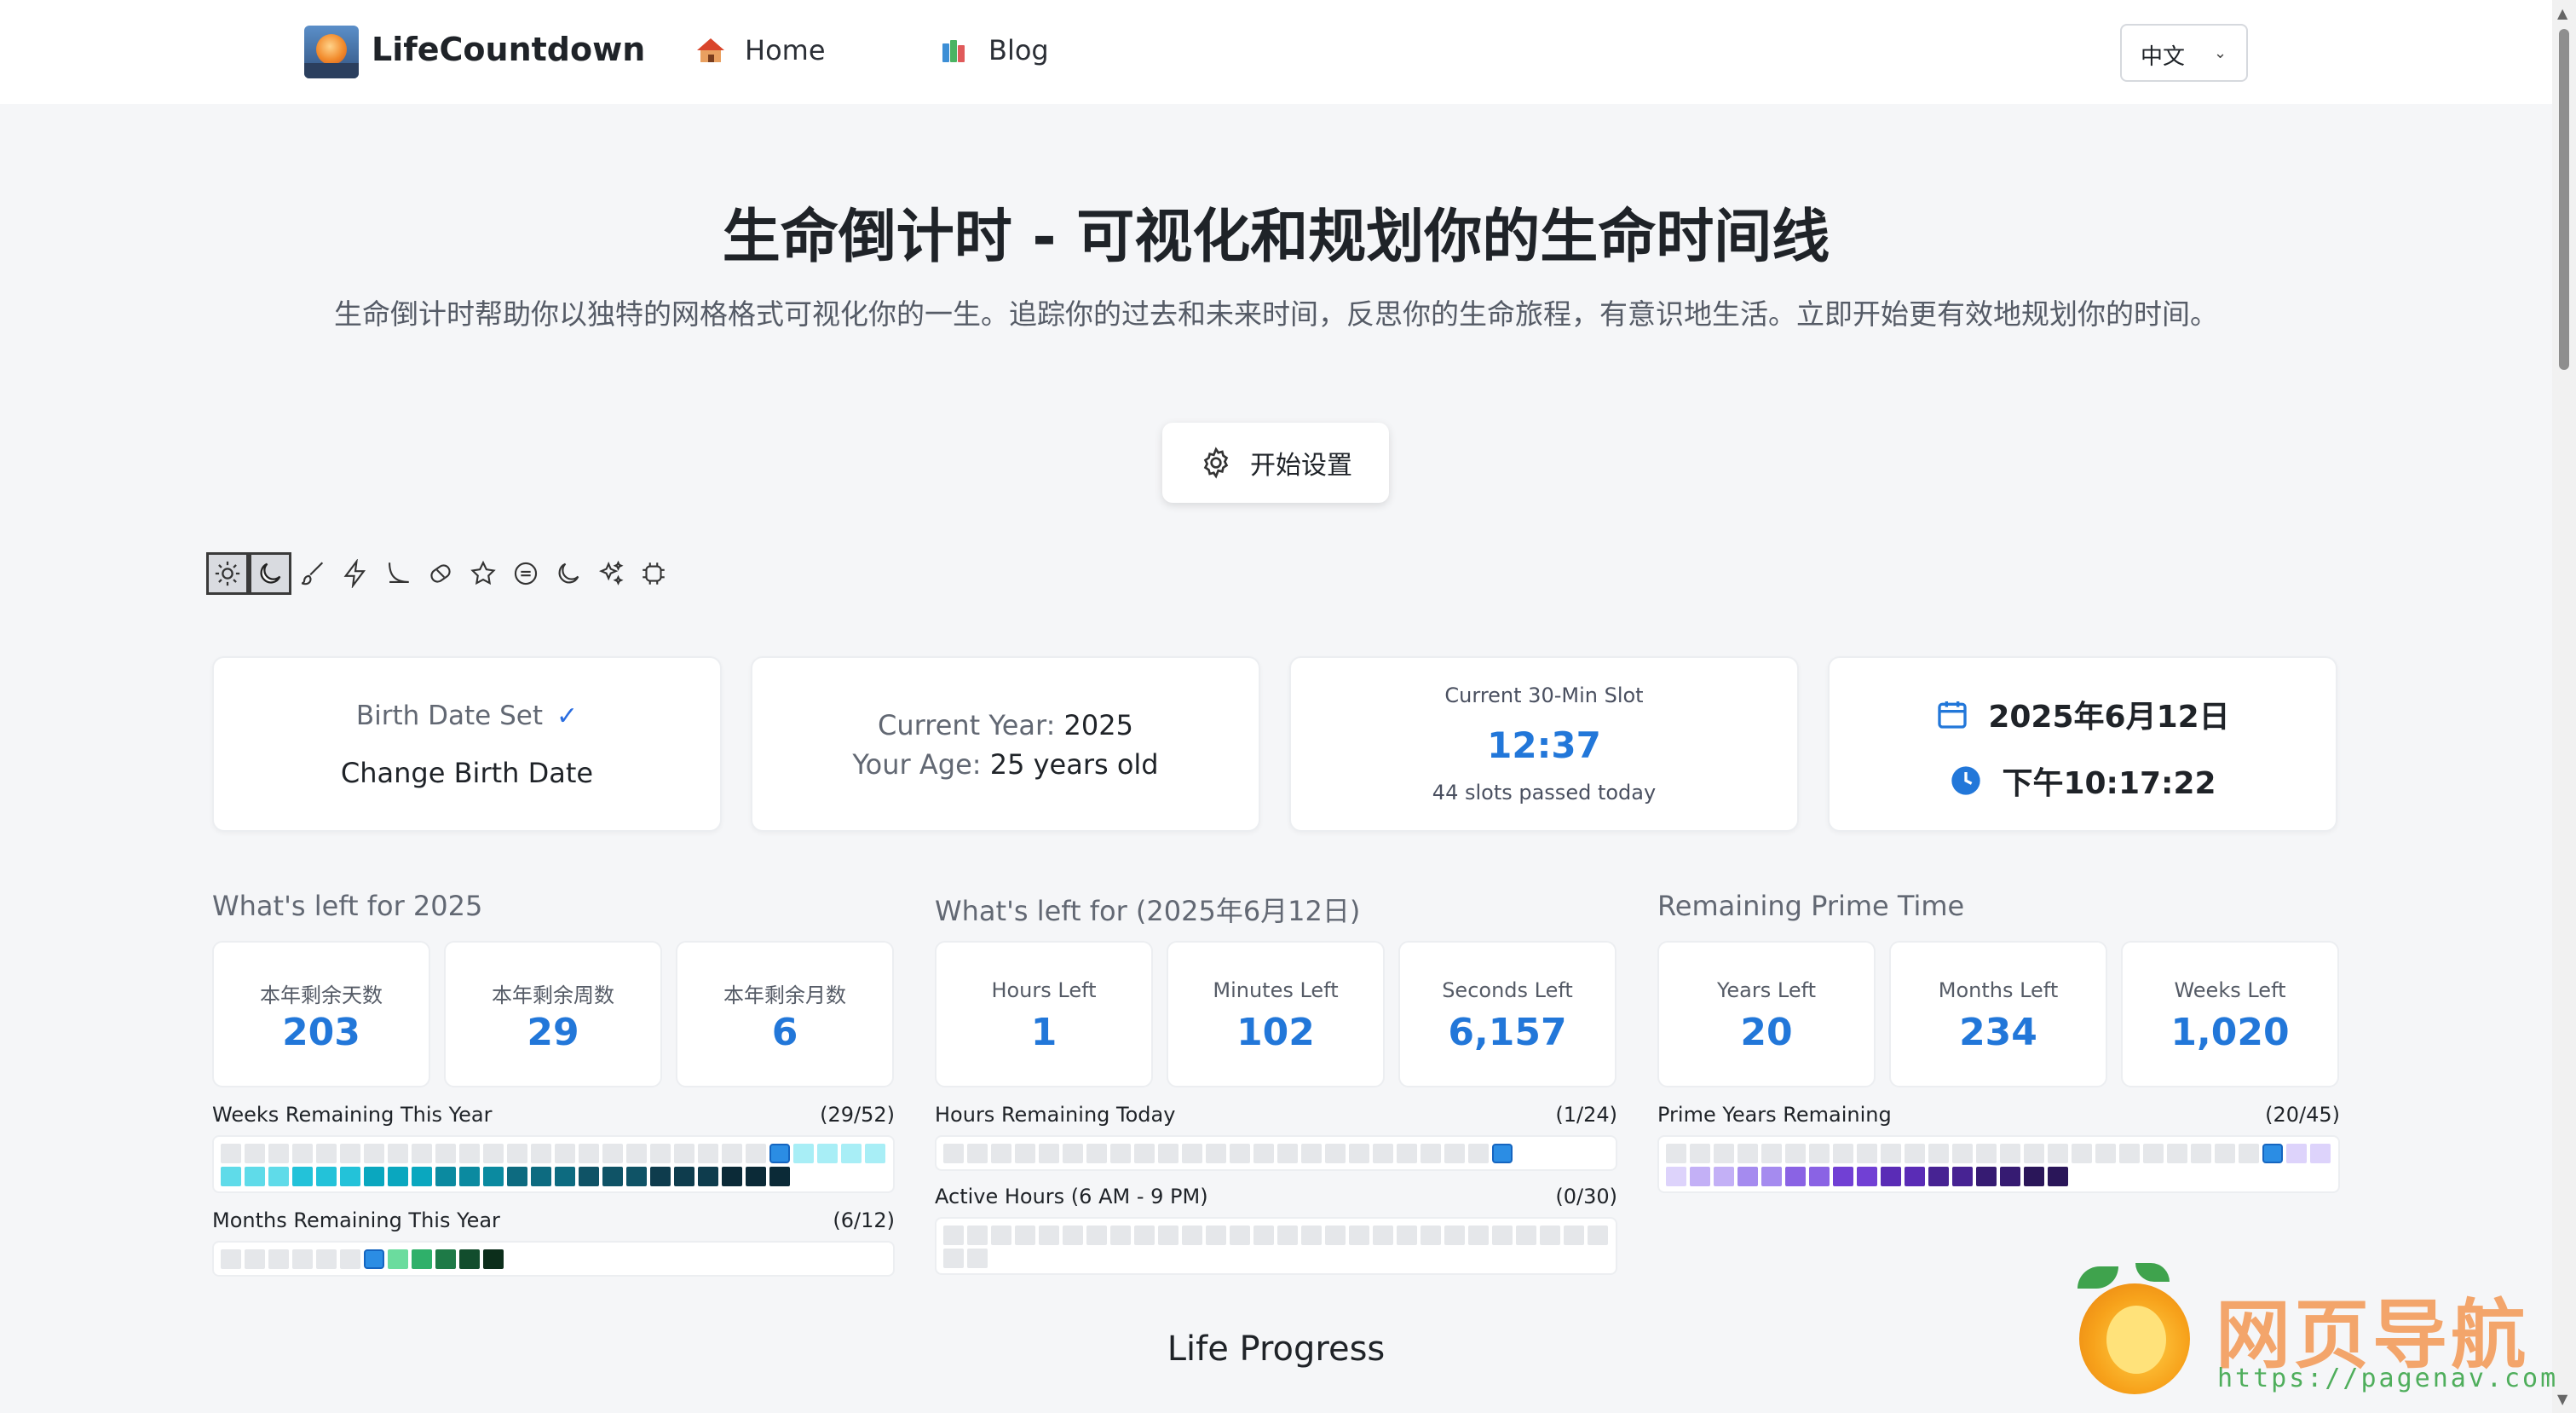  I want to click on sun-icon, so click(227, 573).